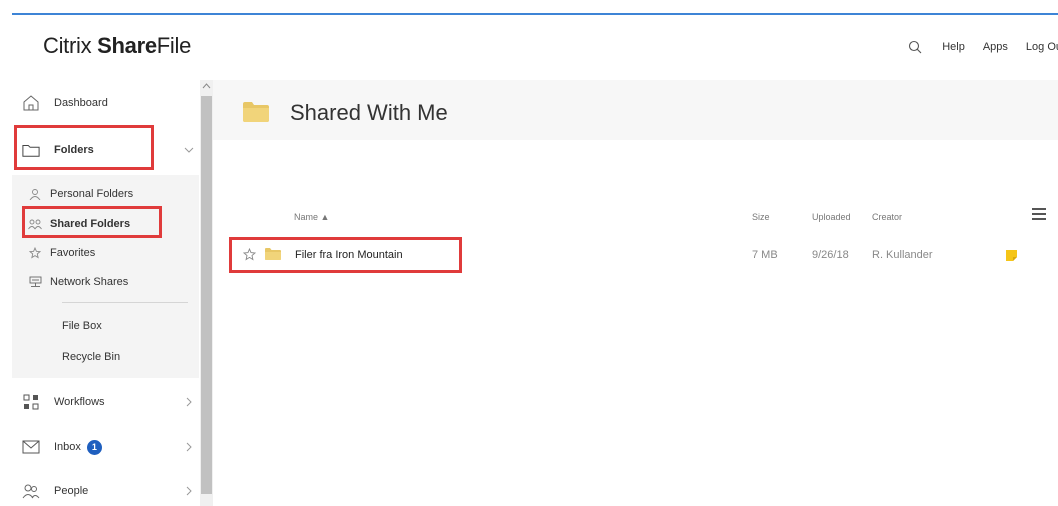  I want to click on sub-item-label: File Box, so click(82, 326).